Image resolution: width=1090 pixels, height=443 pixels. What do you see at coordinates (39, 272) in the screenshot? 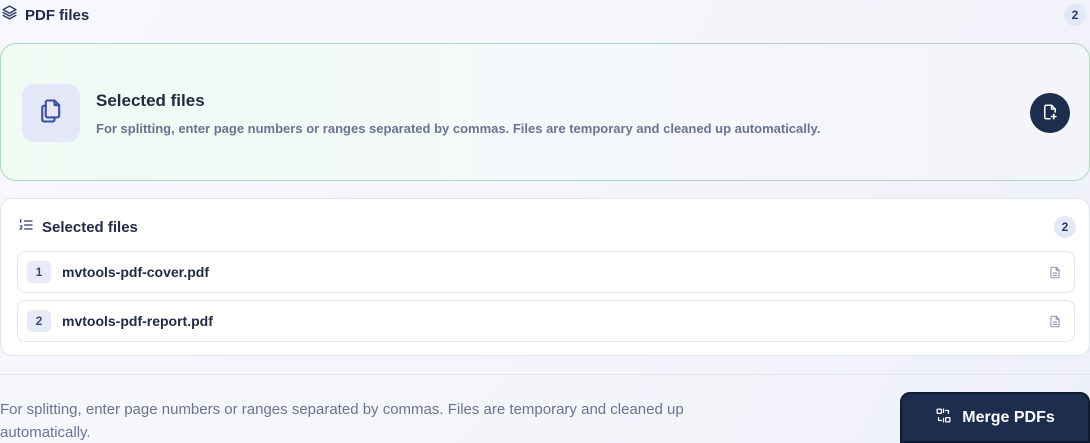
I see `file-row-index: 1` at bounding box center [39, 272].